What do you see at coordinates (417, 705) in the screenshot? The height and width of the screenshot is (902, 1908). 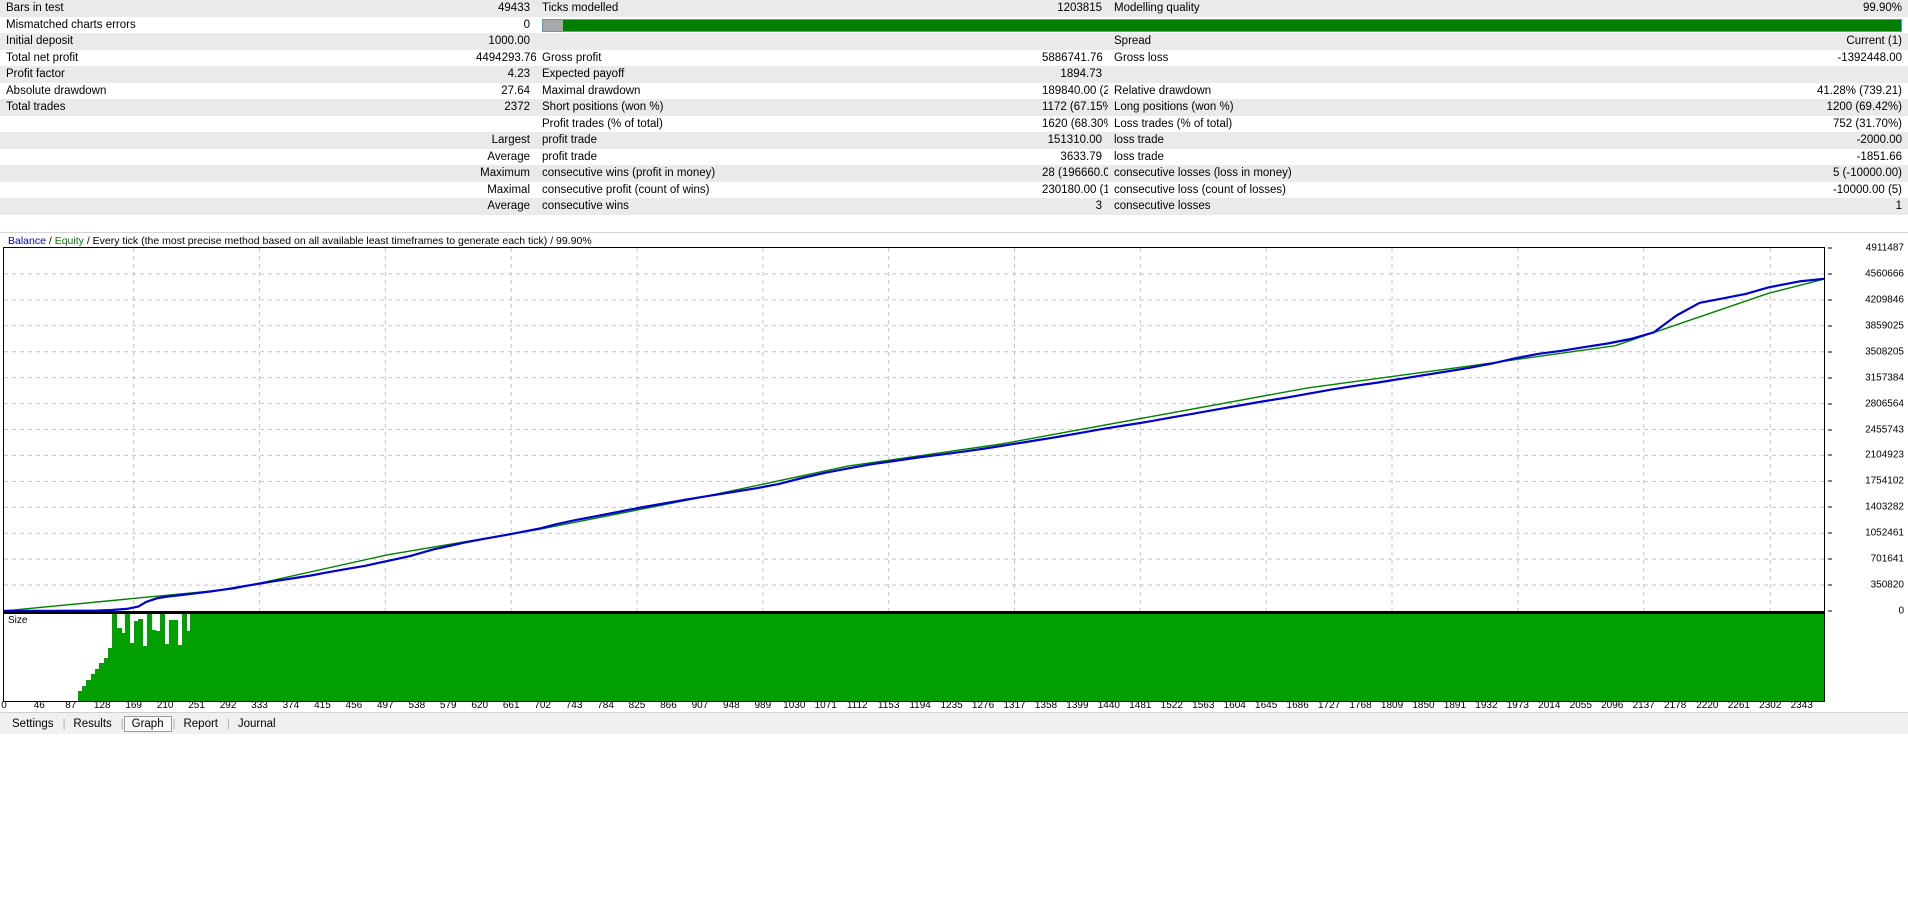 I see `x-axis-tick-label: 538` at bounding box center [417, 705].